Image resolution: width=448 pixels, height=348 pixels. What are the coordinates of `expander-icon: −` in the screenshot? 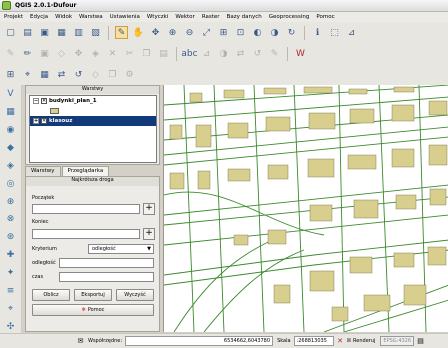 It's located at (36, 101).